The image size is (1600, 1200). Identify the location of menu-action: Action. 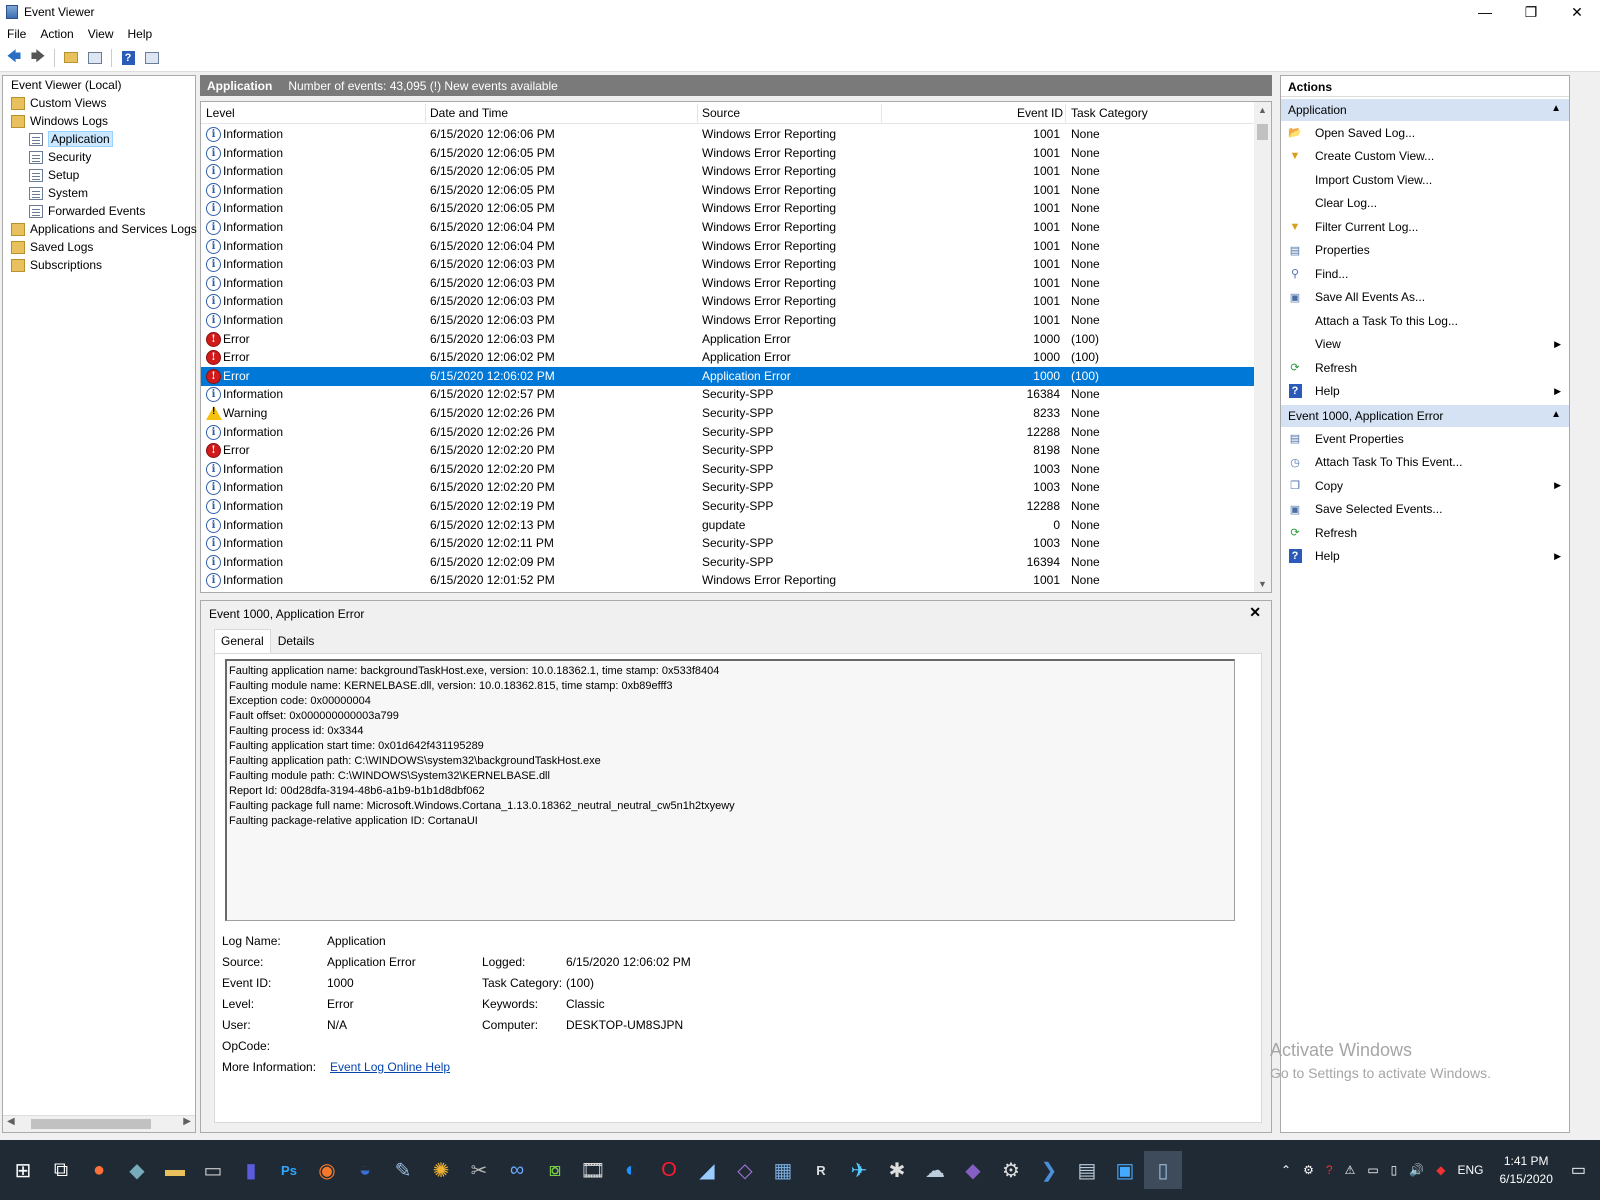
(56, 34).